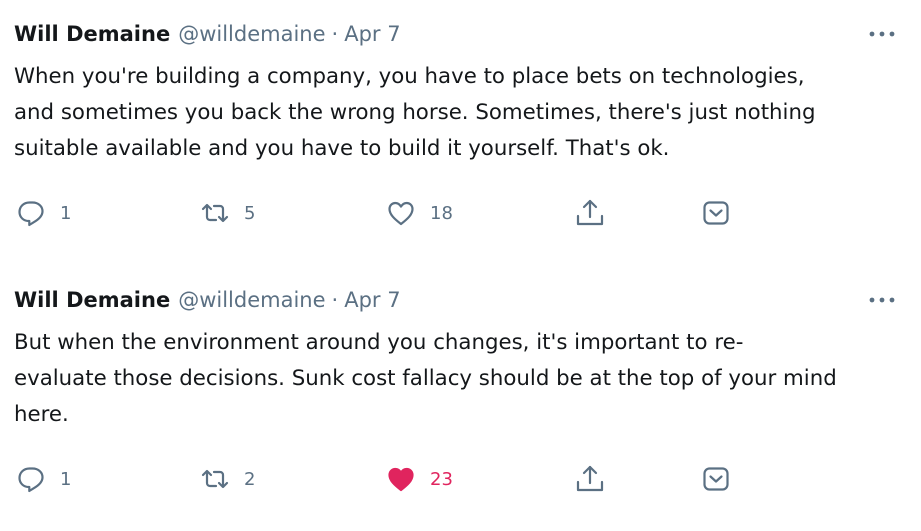 This screenshot has width=921, height=531. I want to click on like-button: 18, so click(419, 213).